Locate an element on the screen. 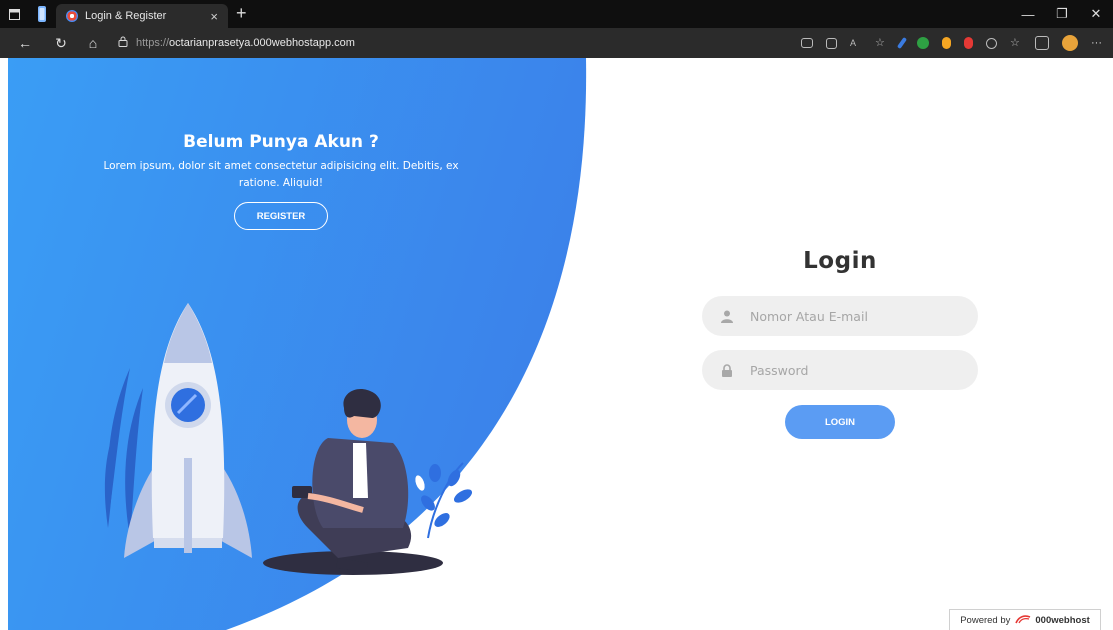 This screenshot has height=630, width=1113. refresh-extension-icon is located at coordinates (991, 43).